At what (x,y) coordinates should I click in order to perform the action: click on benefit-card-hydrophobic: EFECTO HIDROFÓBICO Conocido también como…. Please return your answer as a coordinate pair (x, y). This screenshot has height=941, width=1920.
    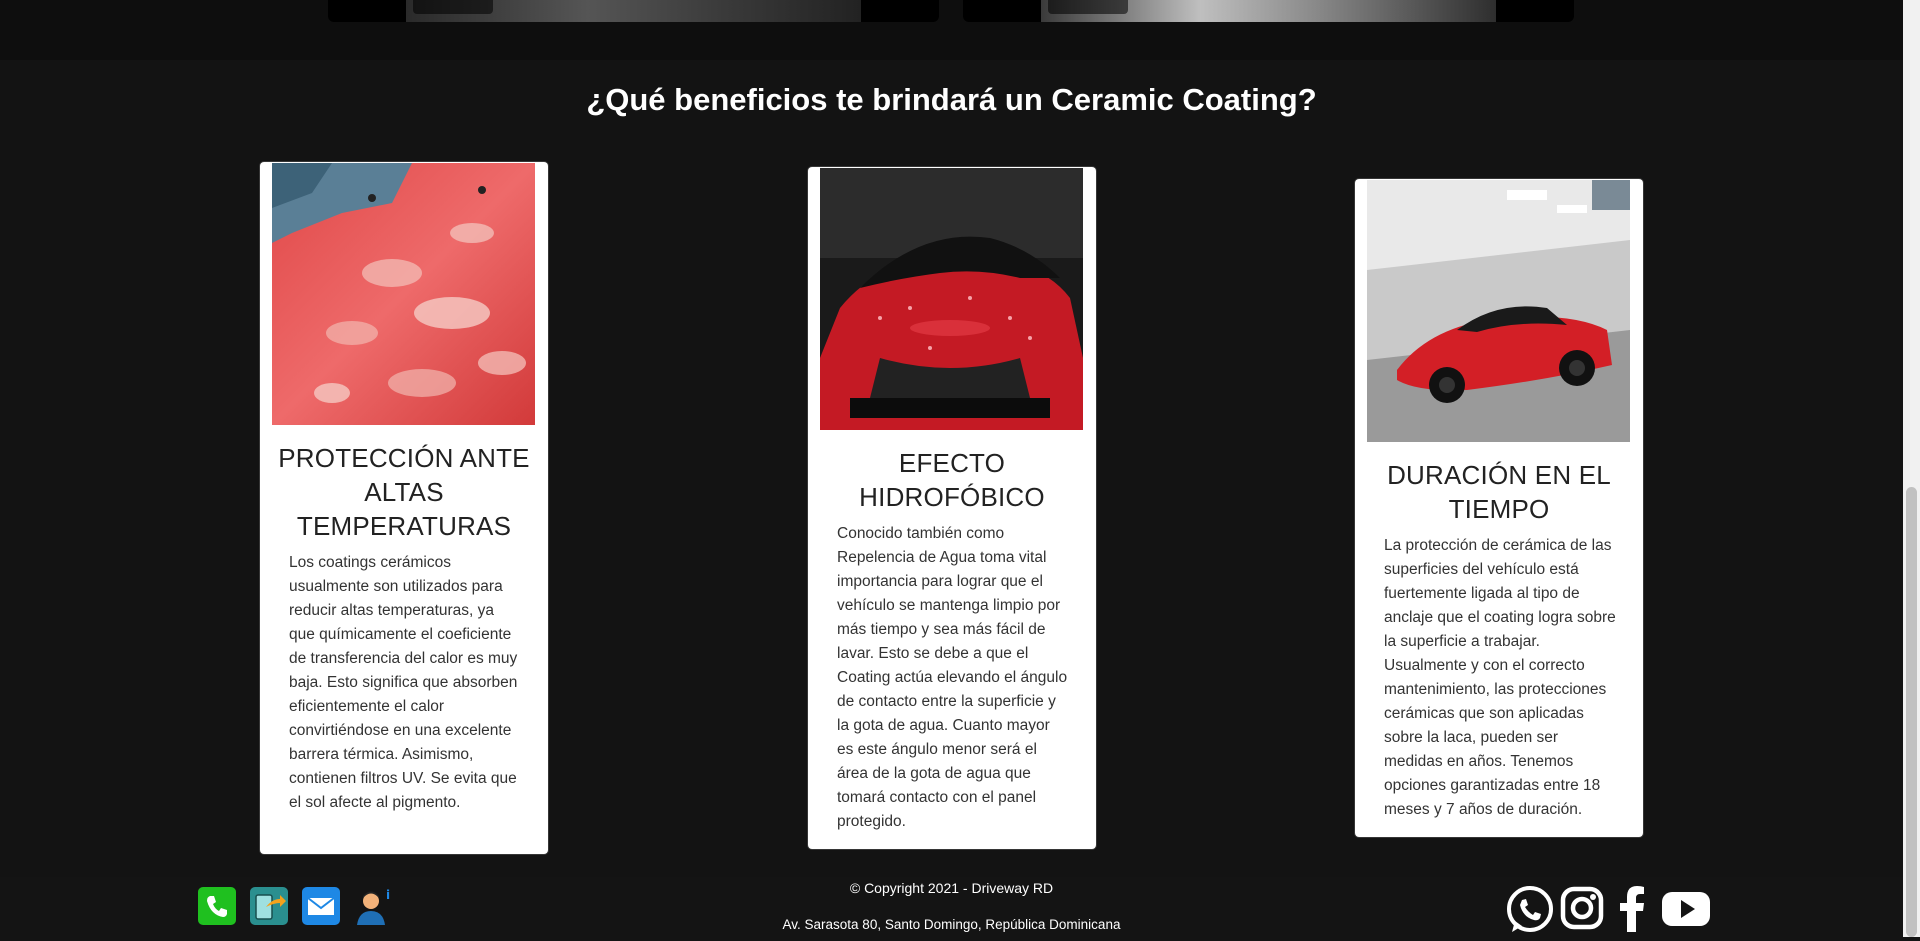
    Looking at the image, I should click on (952, 508).